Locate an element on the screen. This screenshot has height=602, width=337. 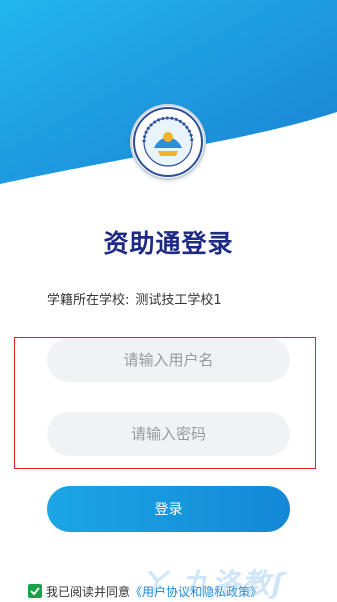
watermark: ㄚ 九洛教ʃ is located at coordinates (213, 583).